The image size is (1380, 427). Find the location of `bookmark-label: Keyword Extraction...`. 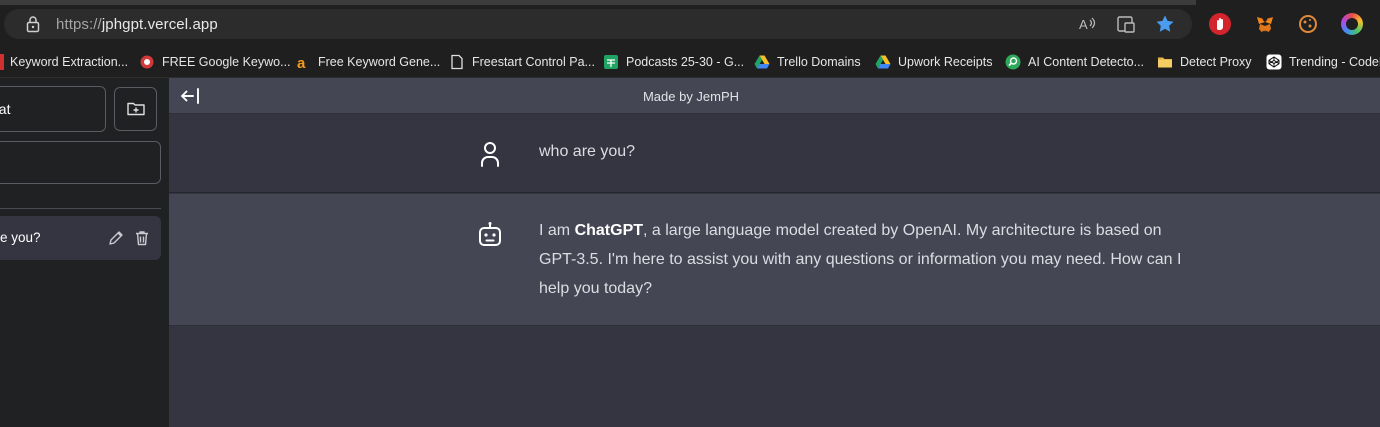

bookmark-label: Keyword Extraction... is located at coordinates (69, 62).